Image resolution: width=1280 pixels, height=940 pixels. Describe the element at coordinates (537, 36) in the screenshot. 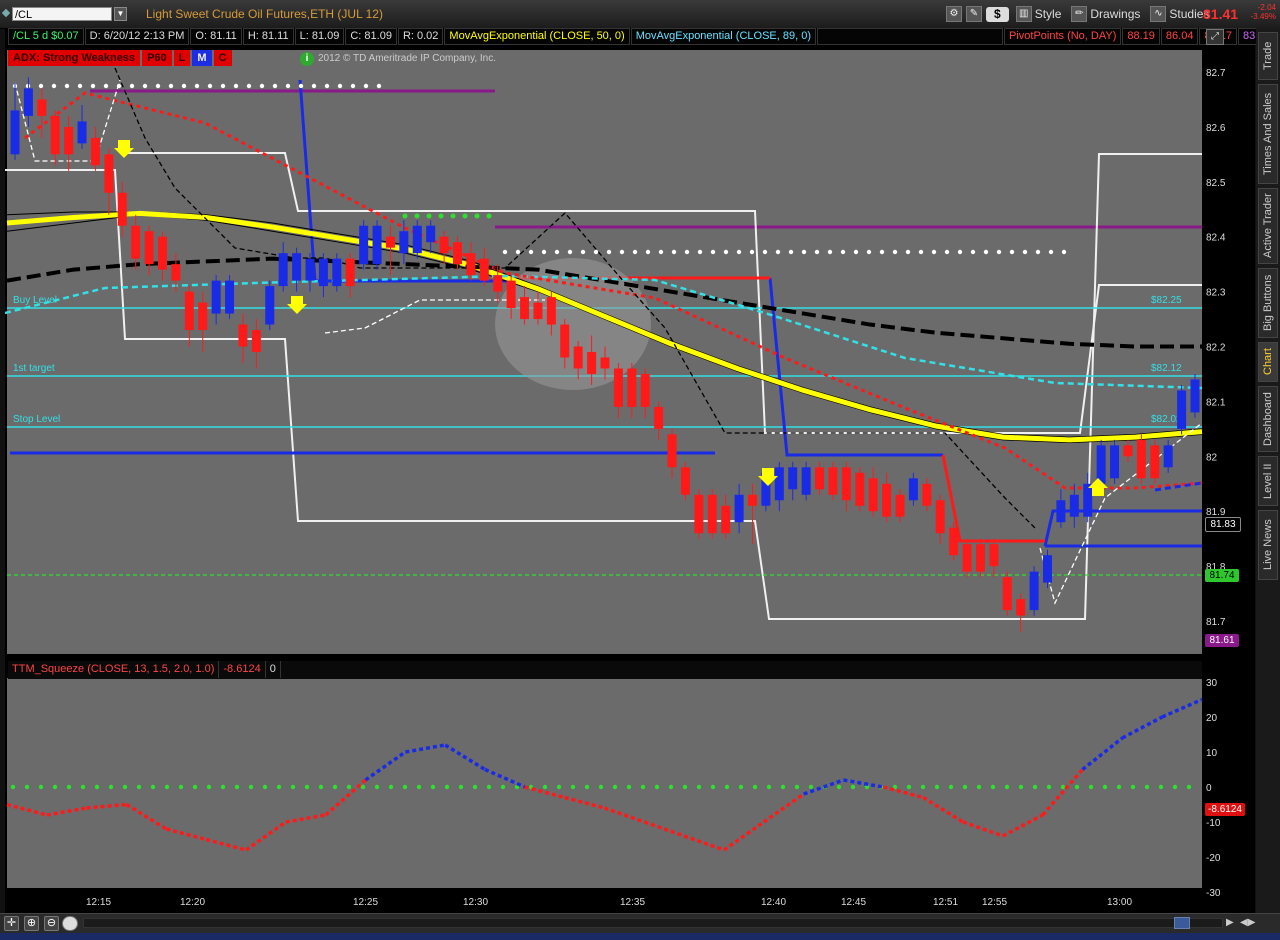

I see `ema50-study-label: MovAvgExponential (CLOSE, 50, 0)` at that location.